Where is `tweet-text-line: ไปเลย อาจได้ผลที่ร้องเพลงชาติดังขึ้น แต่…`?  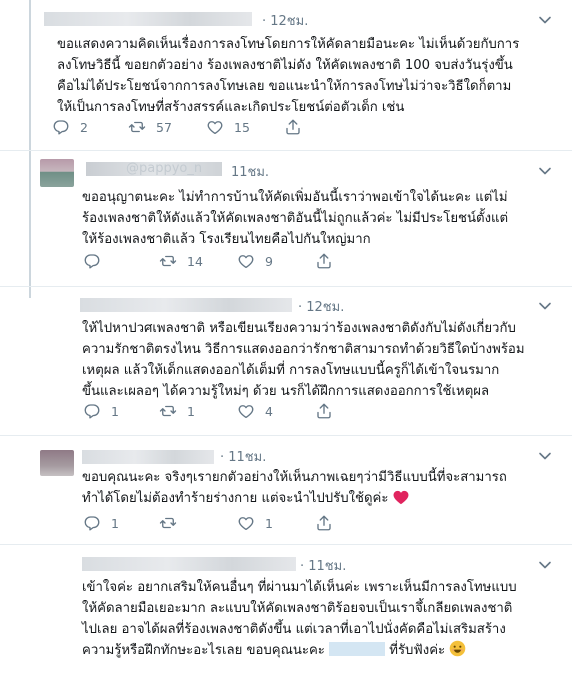 tweet-text-line: ไปเลย อาจได้ผลที่ร้องเพลงชาติดังขึ้น แต่… is located at coordinates (294, 629).